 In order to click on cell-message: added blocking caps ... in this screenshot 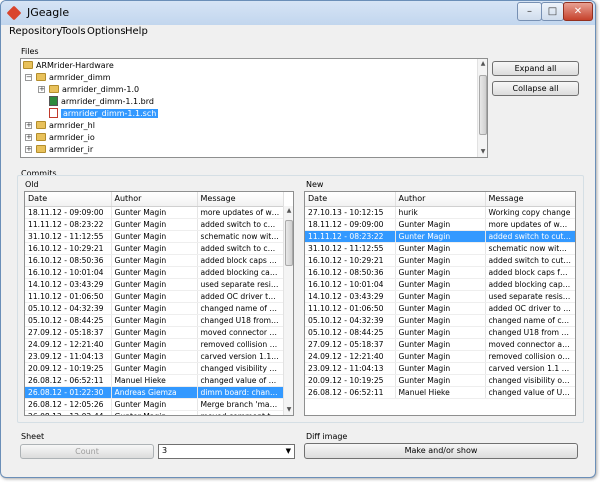, I will do `click(240, 272)`.